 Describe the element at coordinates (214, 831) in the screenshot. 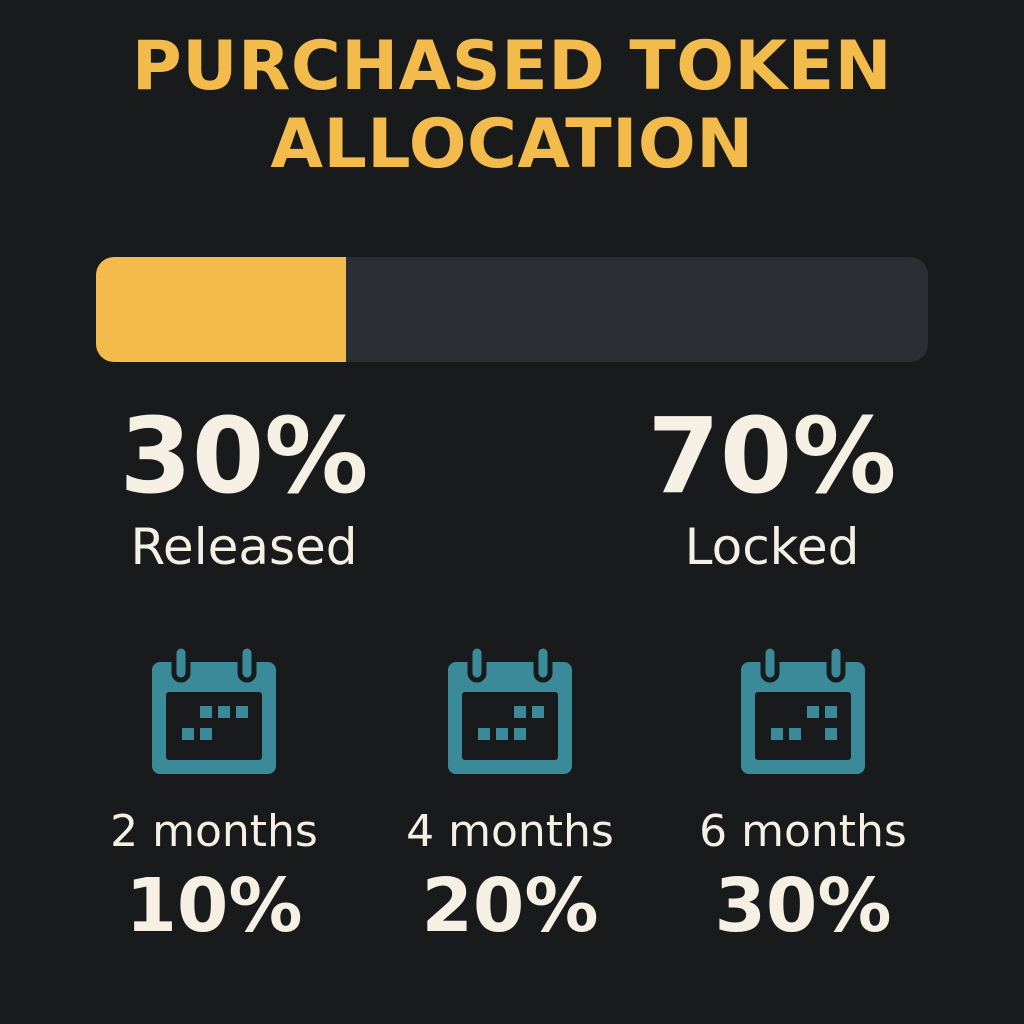

I see `vesting-period: 2 months` at that location.